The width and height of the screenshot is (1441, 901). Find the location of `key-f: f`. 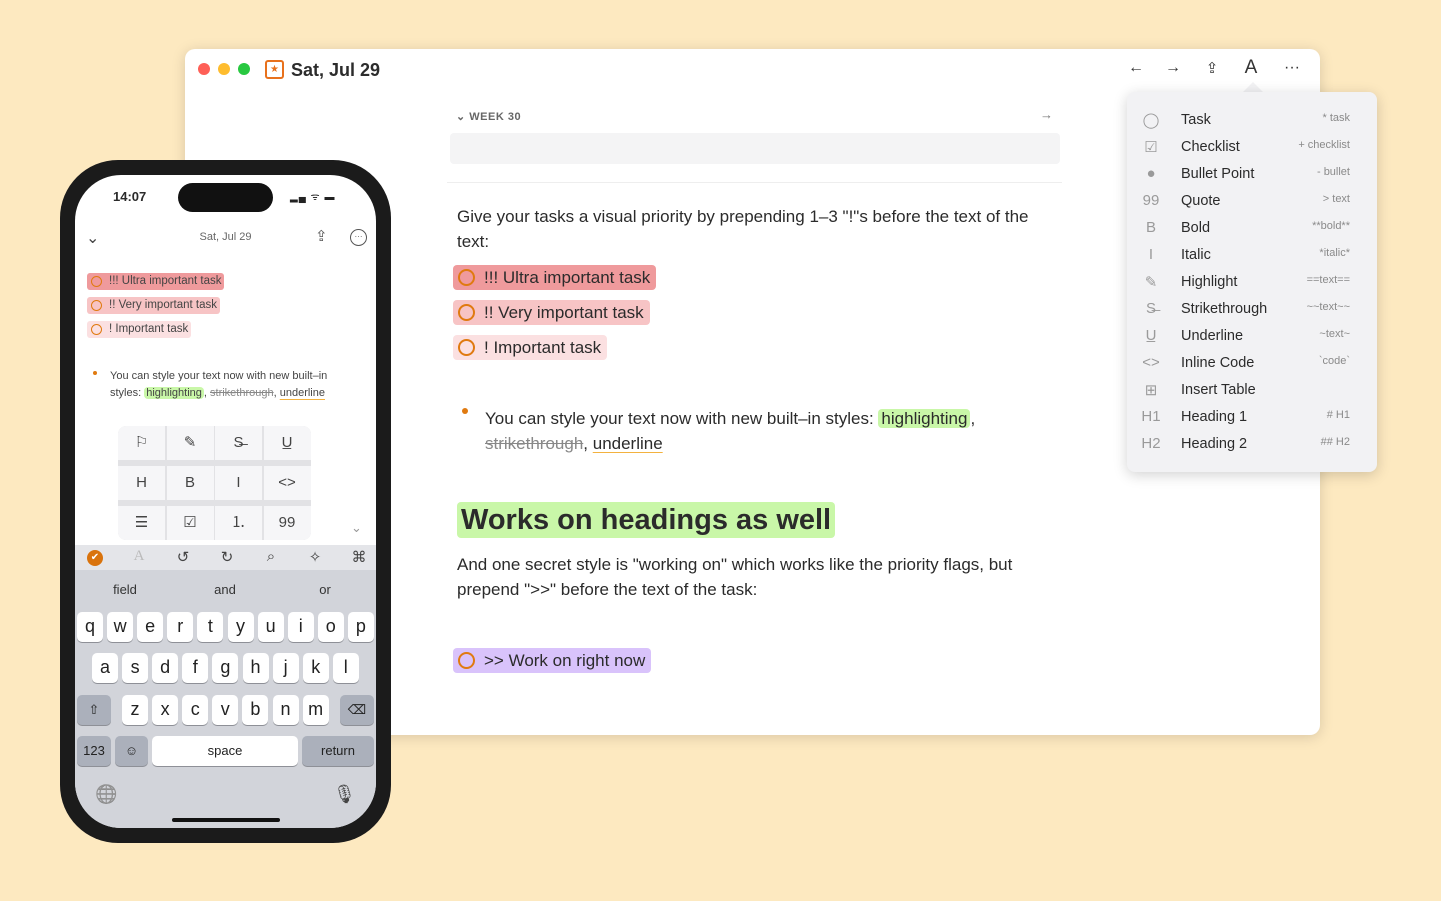

key-f: f is located at coordinates (195, 668).